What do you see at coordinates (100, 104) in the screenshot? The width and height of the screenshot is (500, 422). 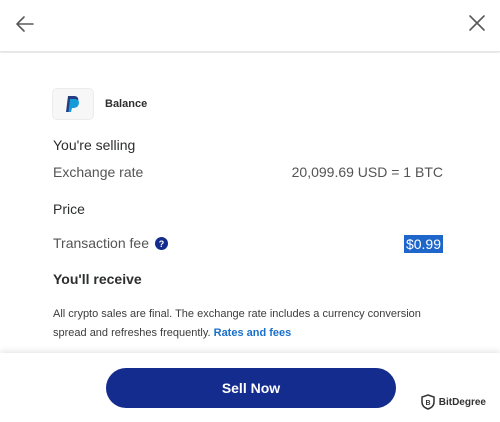 I see `payment-source: Balance` at bounding box center [100, 104].